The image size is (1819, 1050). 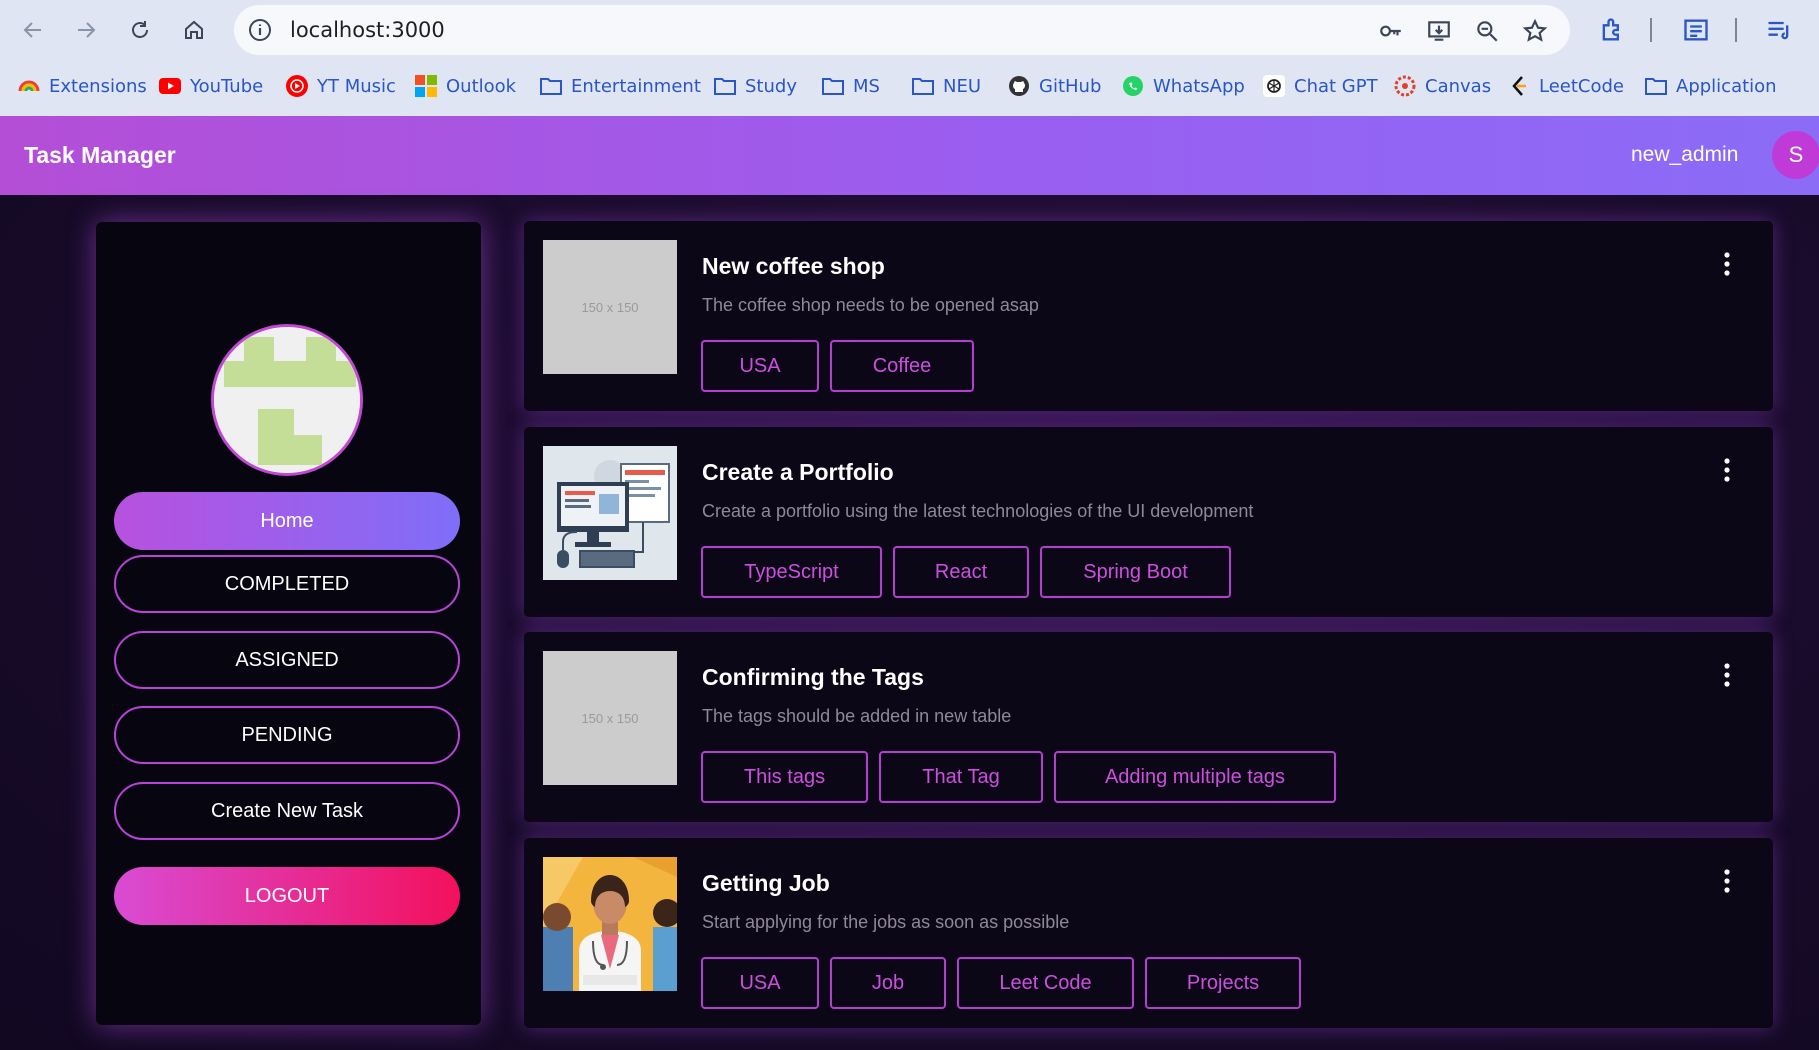 I want to click on bookmark-label: YT Music, so click(x=356, y=86).